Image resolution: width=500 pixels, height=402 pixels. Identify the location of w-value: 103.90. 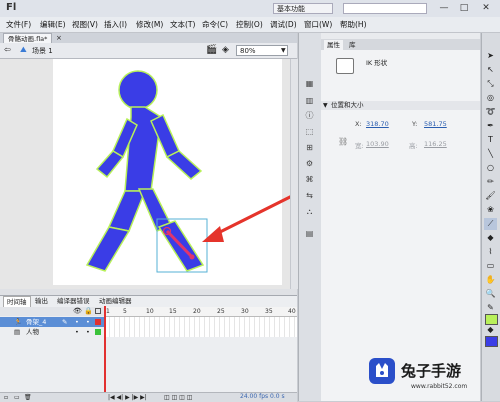
(377, 144).